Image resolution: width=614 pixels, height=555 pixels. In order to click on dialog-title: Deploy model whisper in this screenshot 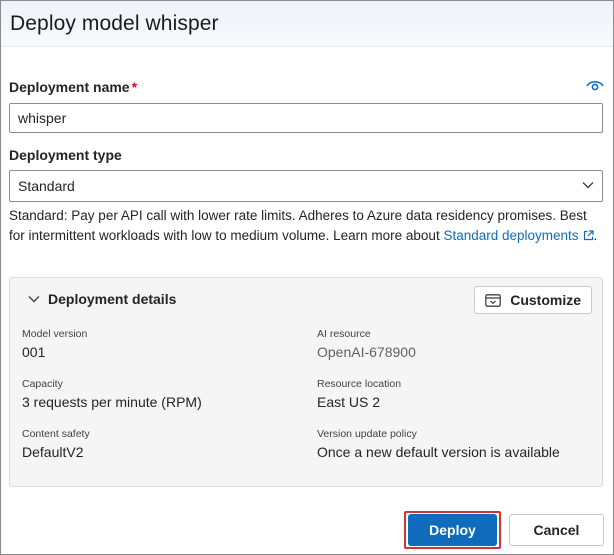, I will do `click(114, 23)`.